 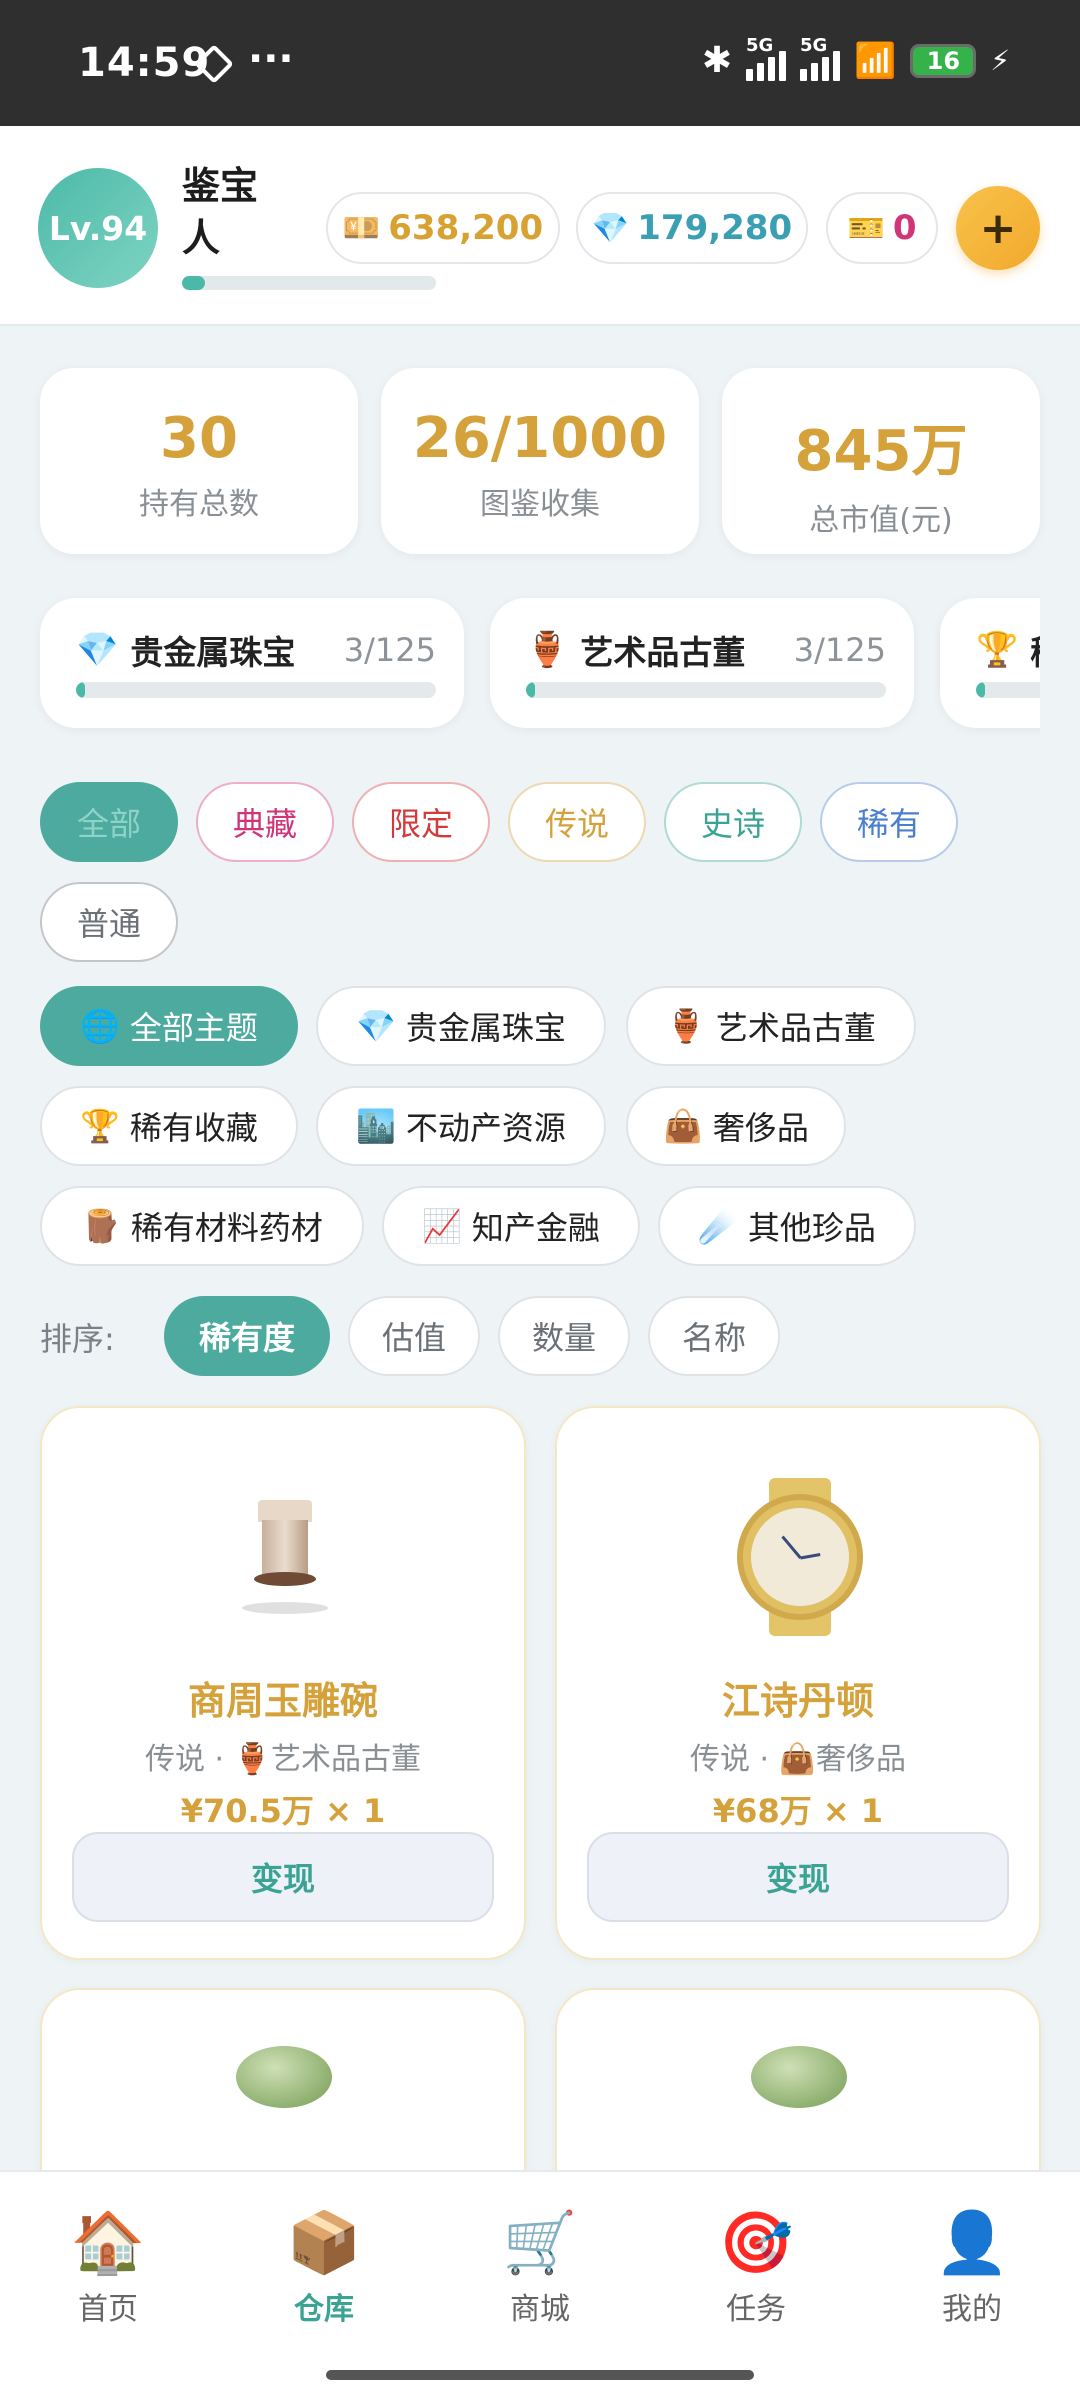 I want to click on chip-label: 稀有材料药材, so click(x=226, y=1228).